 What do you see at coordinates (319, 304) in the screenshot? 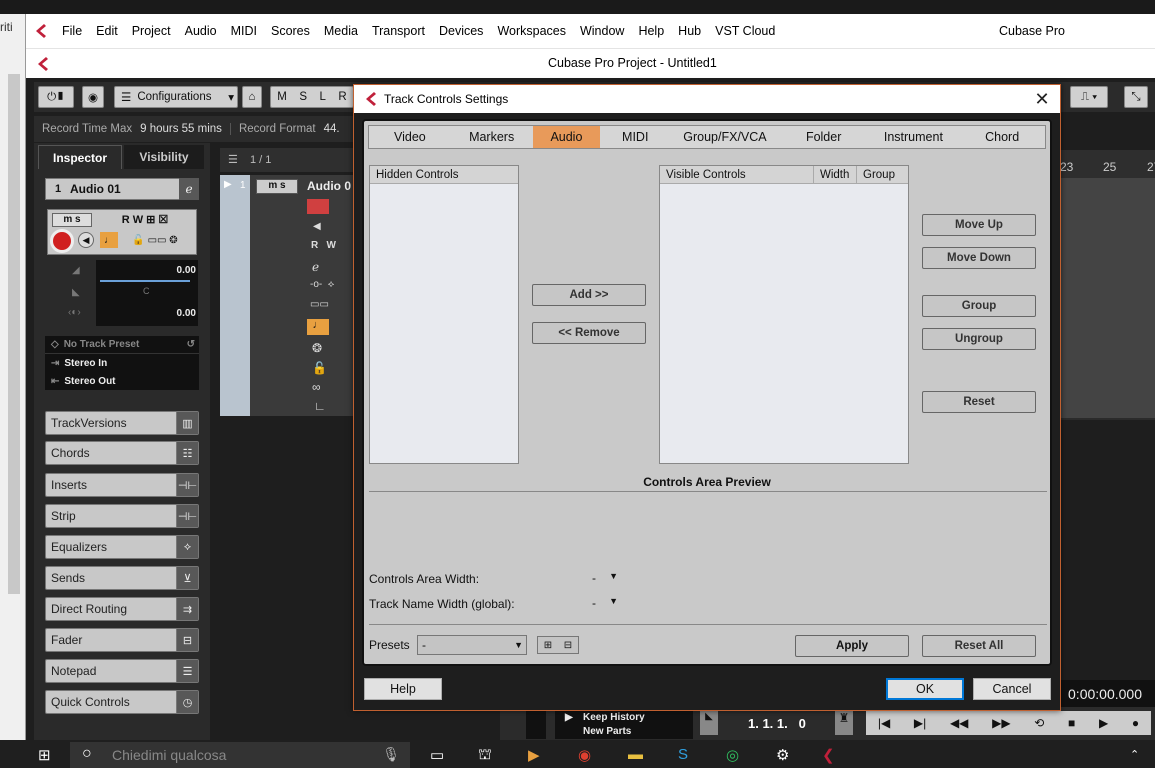
I see `lane-icon: ▭▭` at bounding box center [319, 304].